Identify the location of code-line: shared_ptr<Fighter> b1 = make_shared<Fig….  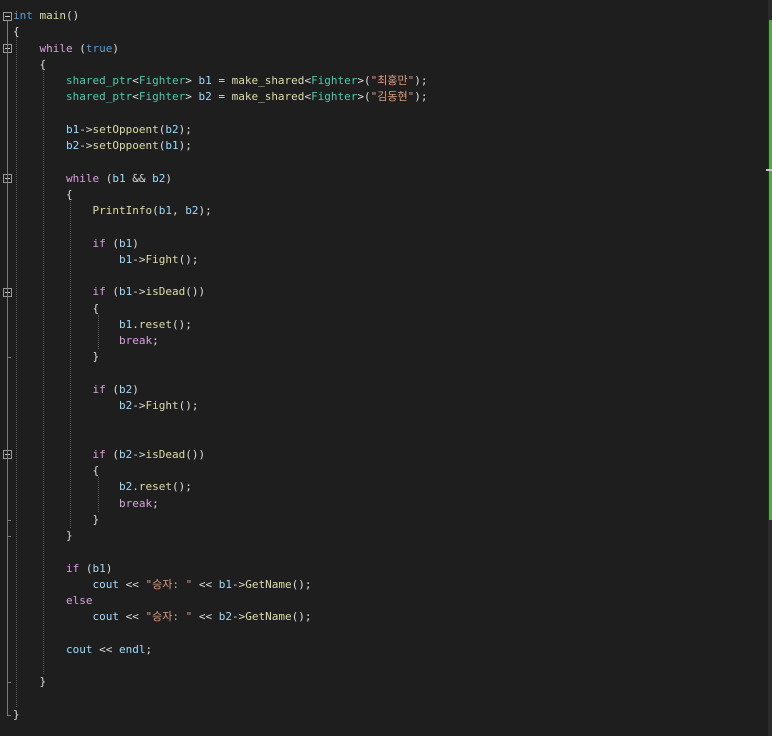
(220, 81).